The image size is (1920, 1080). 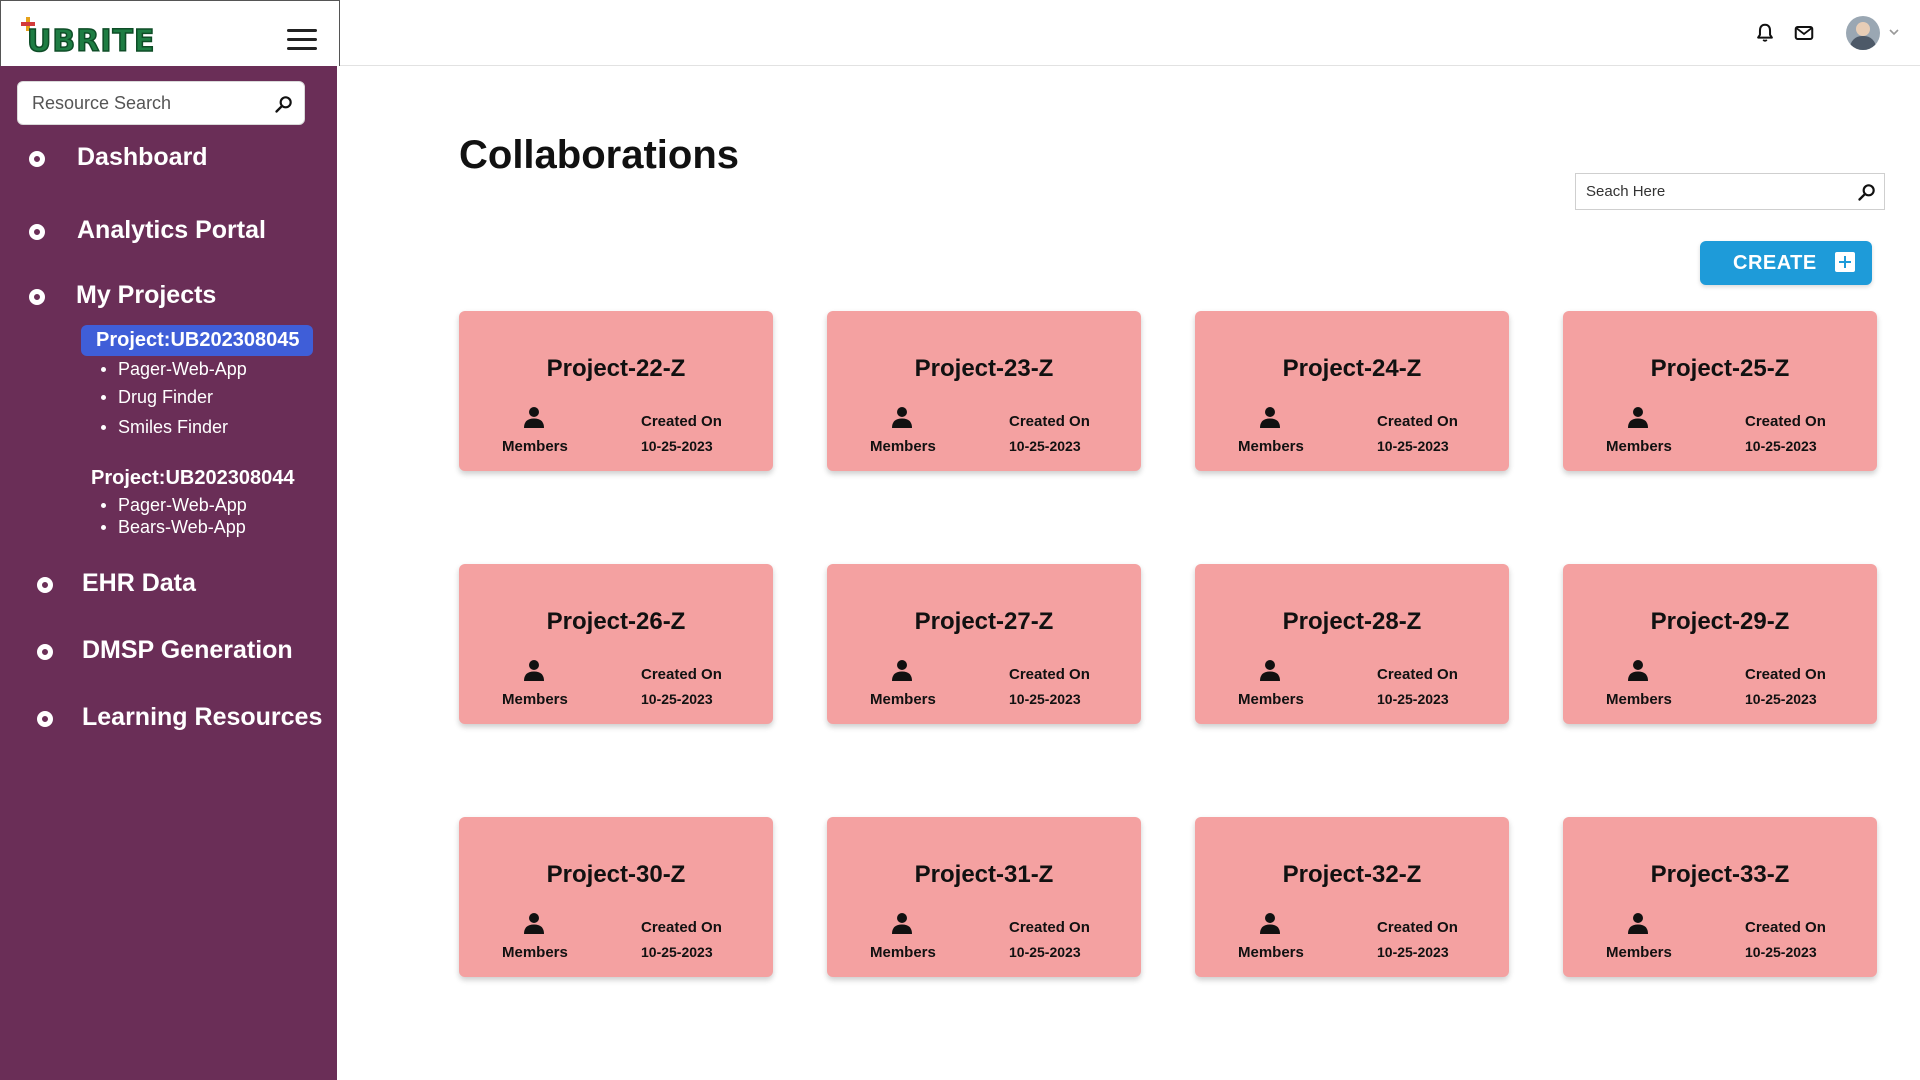 I want to click on collaborations-search-input, so click(x=1711, y=191).